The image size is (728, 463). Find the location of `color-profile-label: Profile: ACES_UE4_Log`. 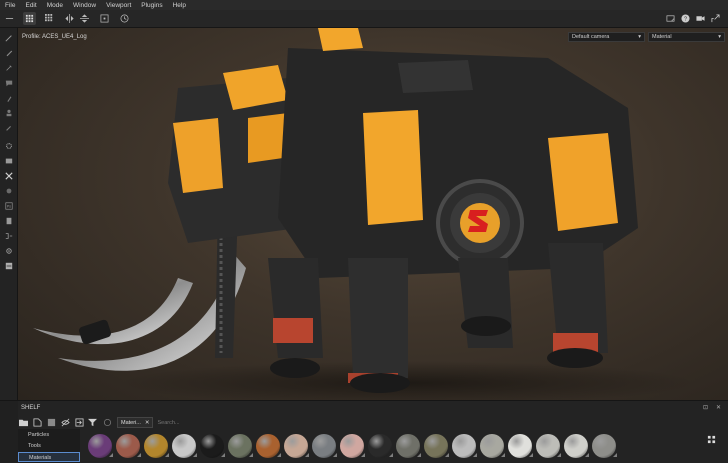

color-profile-label: Profile: ACES_UE4_Log is located at coordinates (54, 37).